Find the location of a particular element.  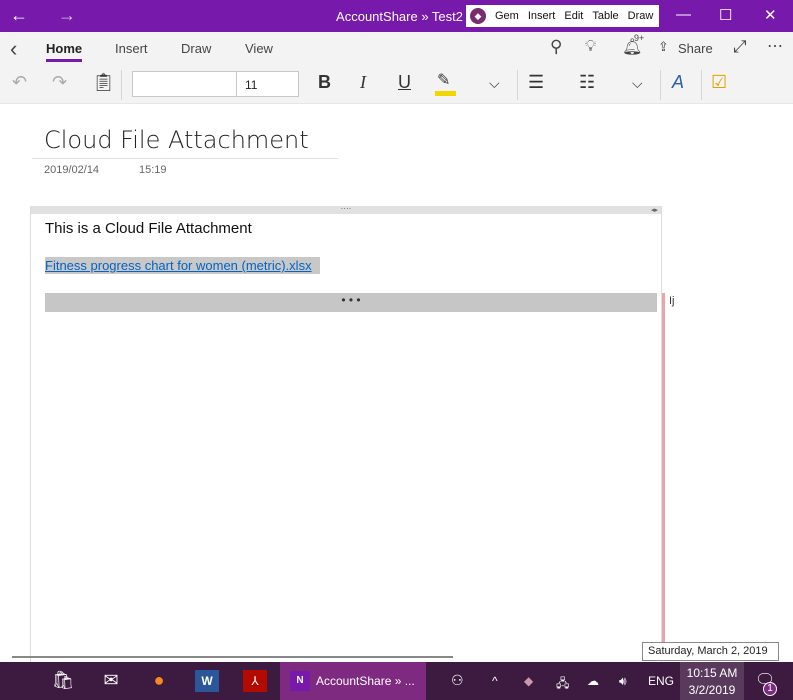

back-button: ← is located at coordinates (19, 15).